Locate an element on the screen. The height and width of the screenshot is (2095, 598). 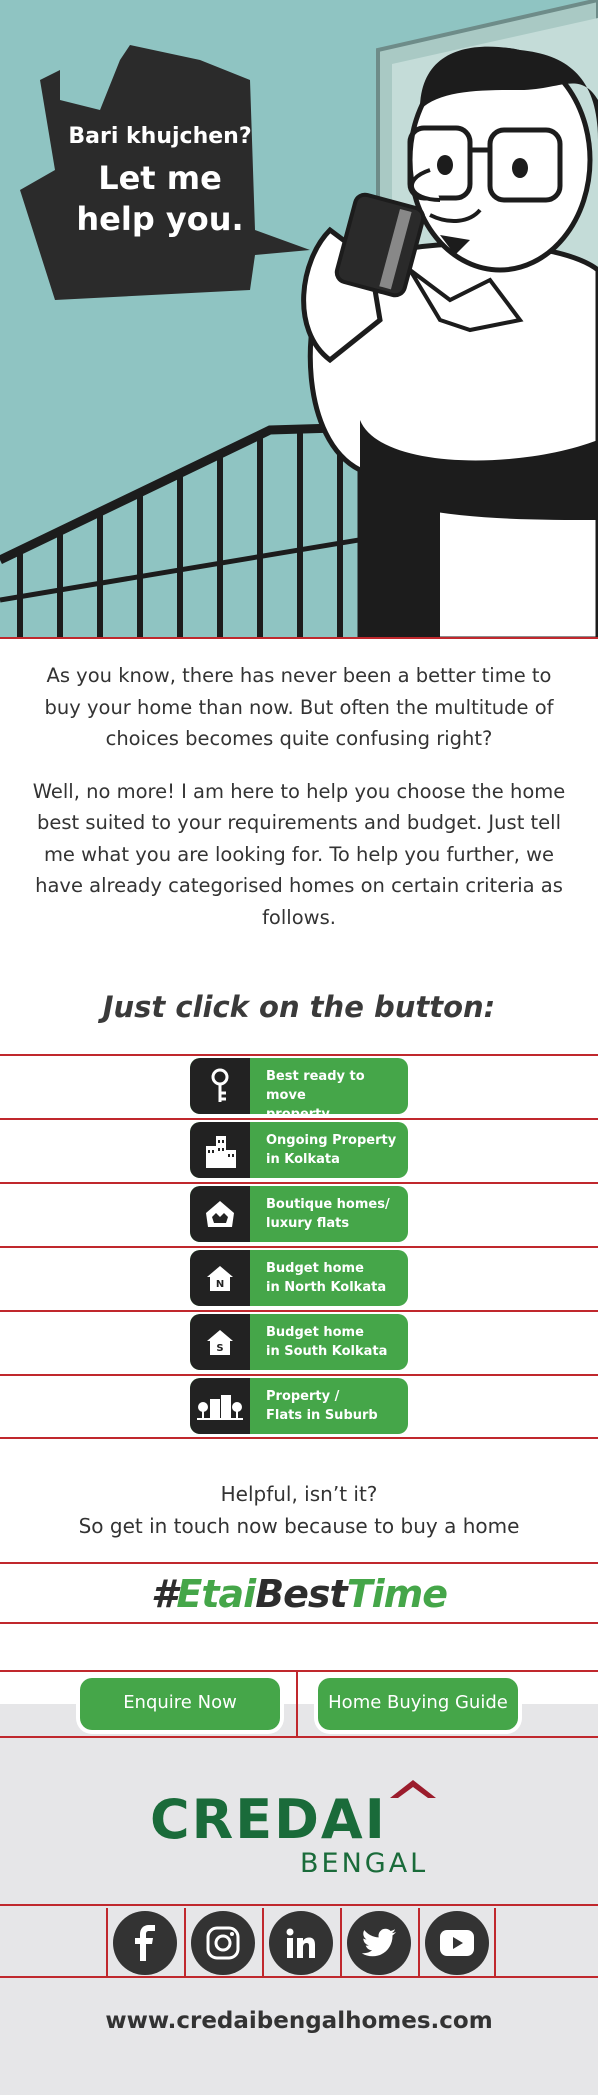
suburb-icon is located at coordinates (220, 1406).